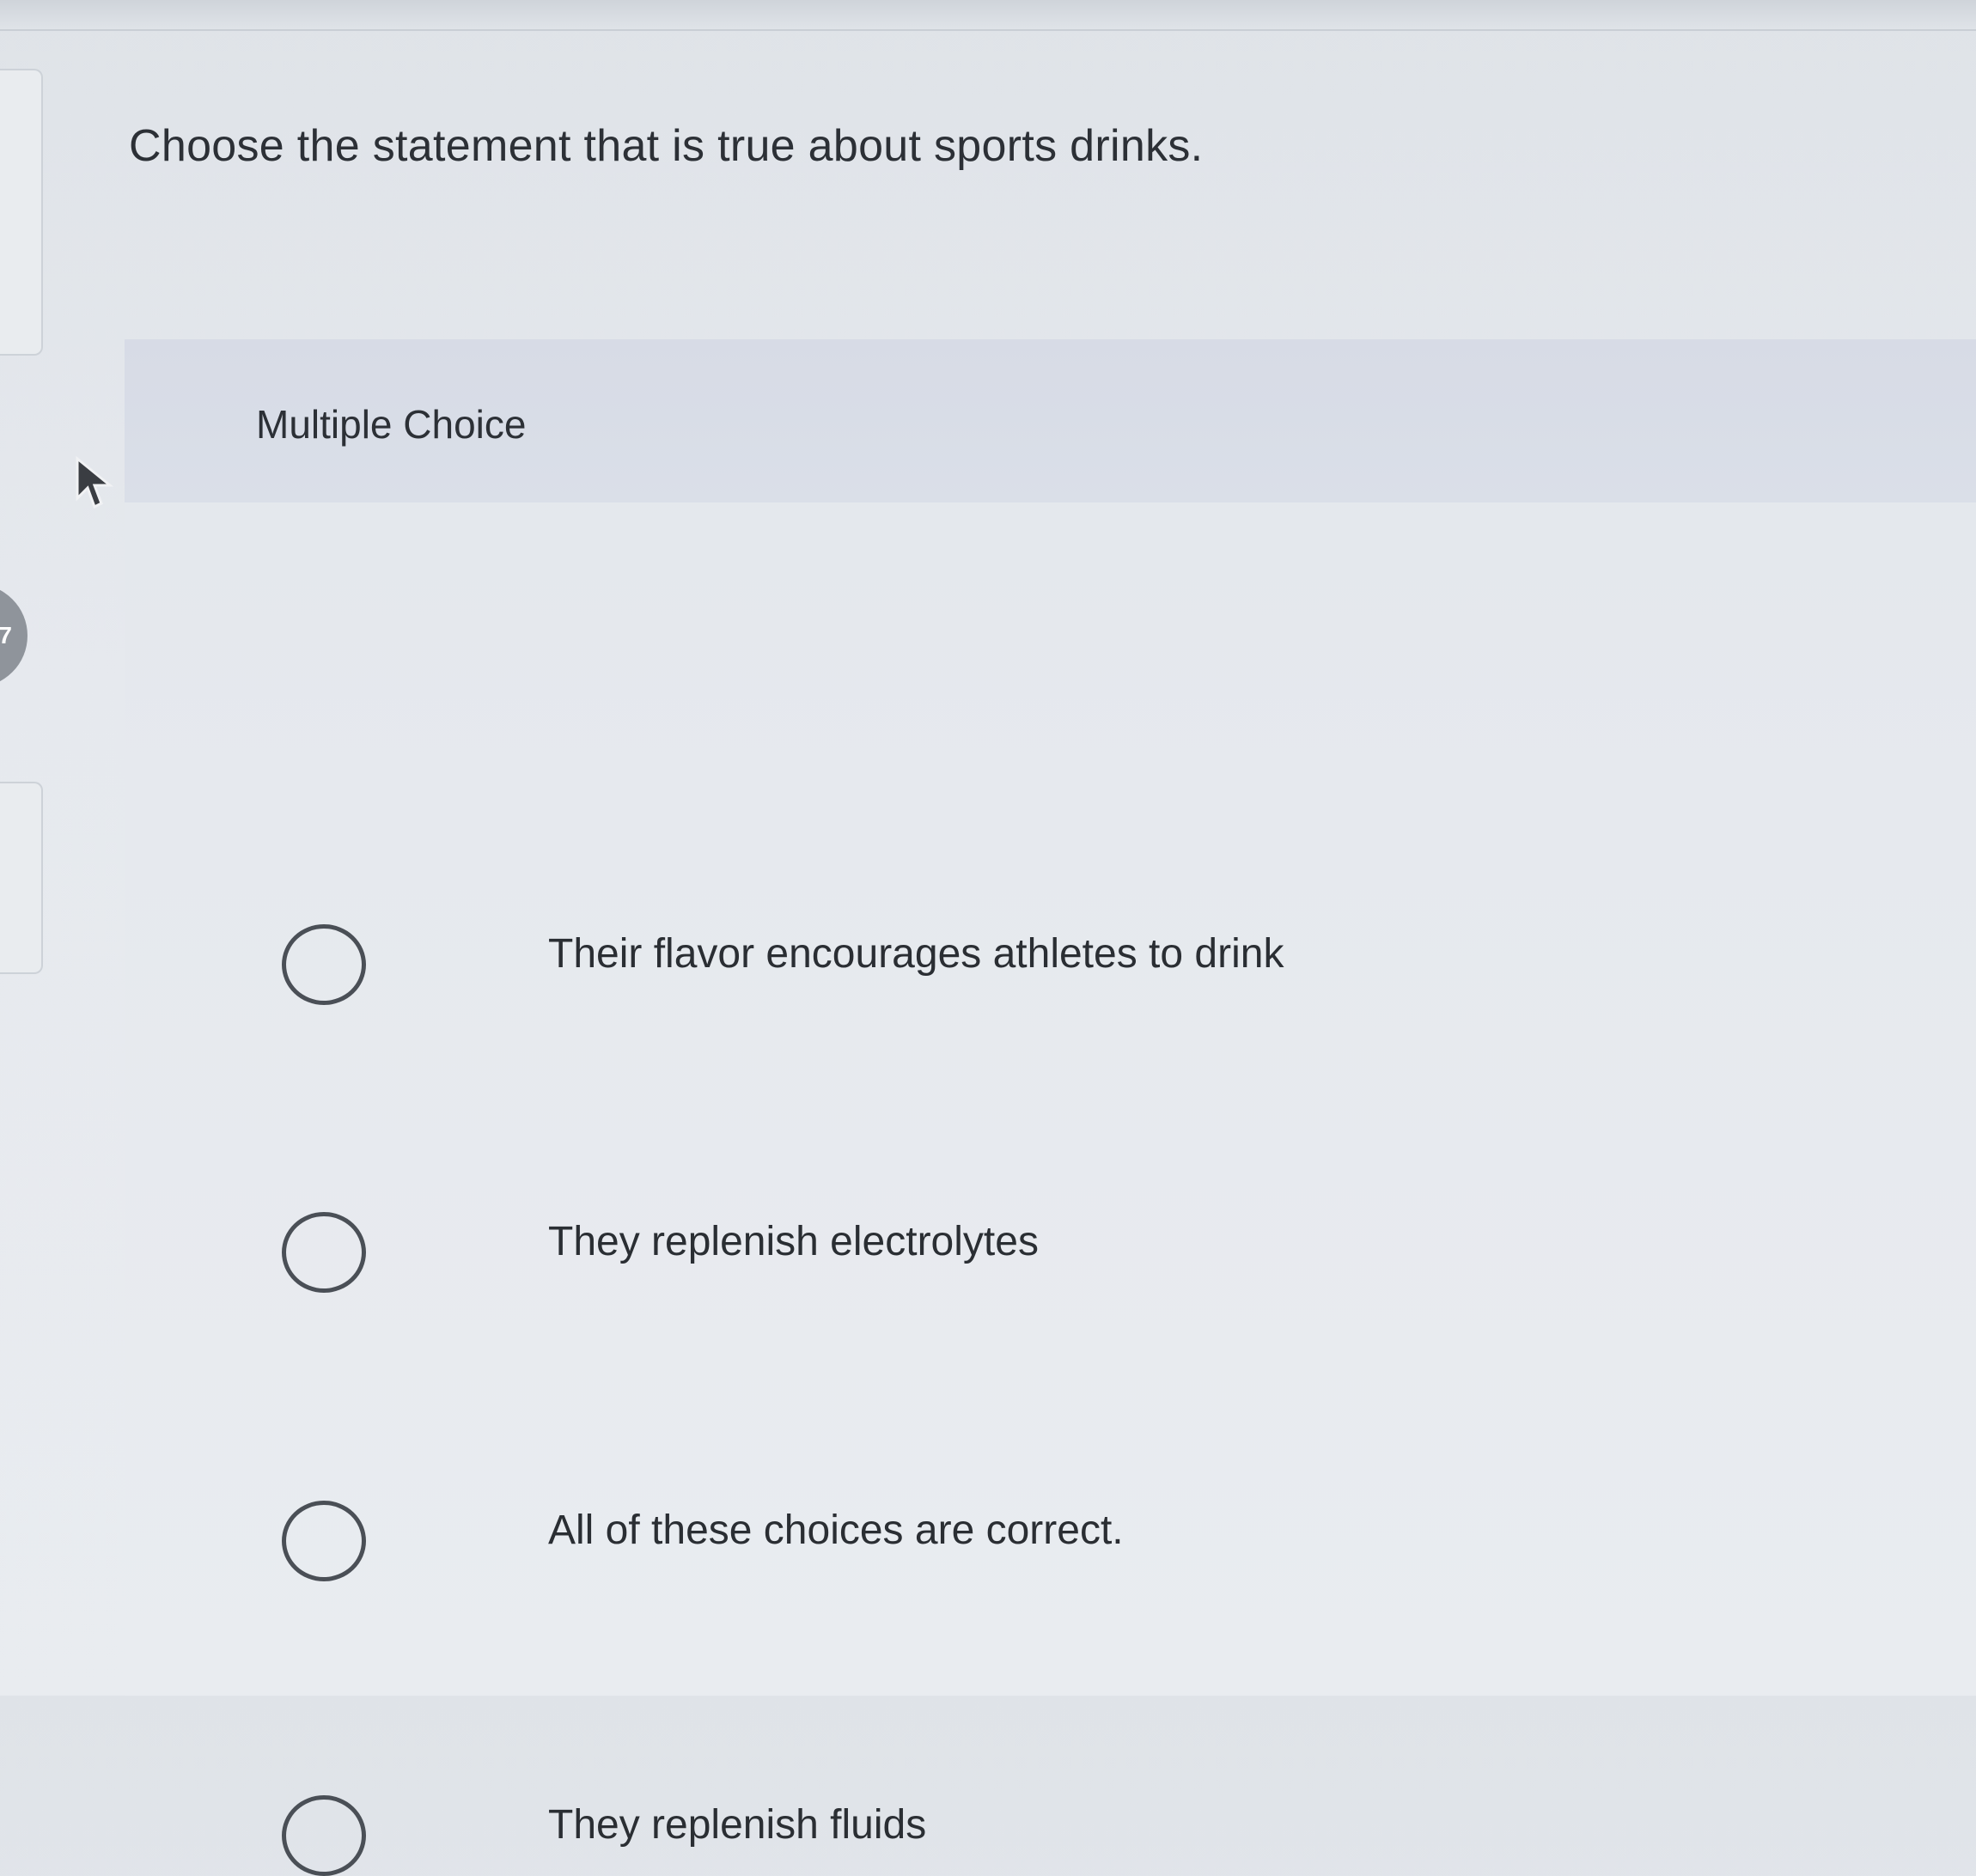 This screenshot has height=1876, width=1976. What do you see at coordinates (324, 1835) in the screenshot?
I see `radio-button` at bounding box center [324, 1835].